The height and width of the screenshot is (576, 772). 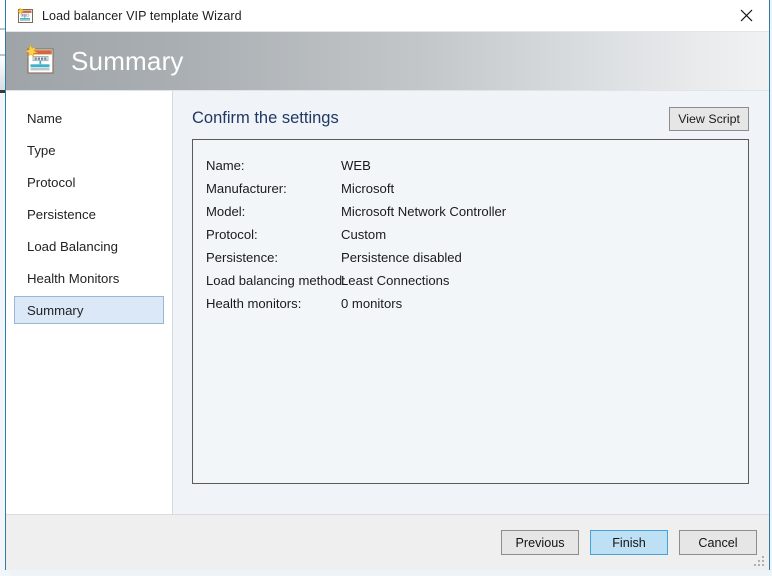 I want to click on summary-label-load-balancing-method: Load balancing method:, so click(x=276, y=280).